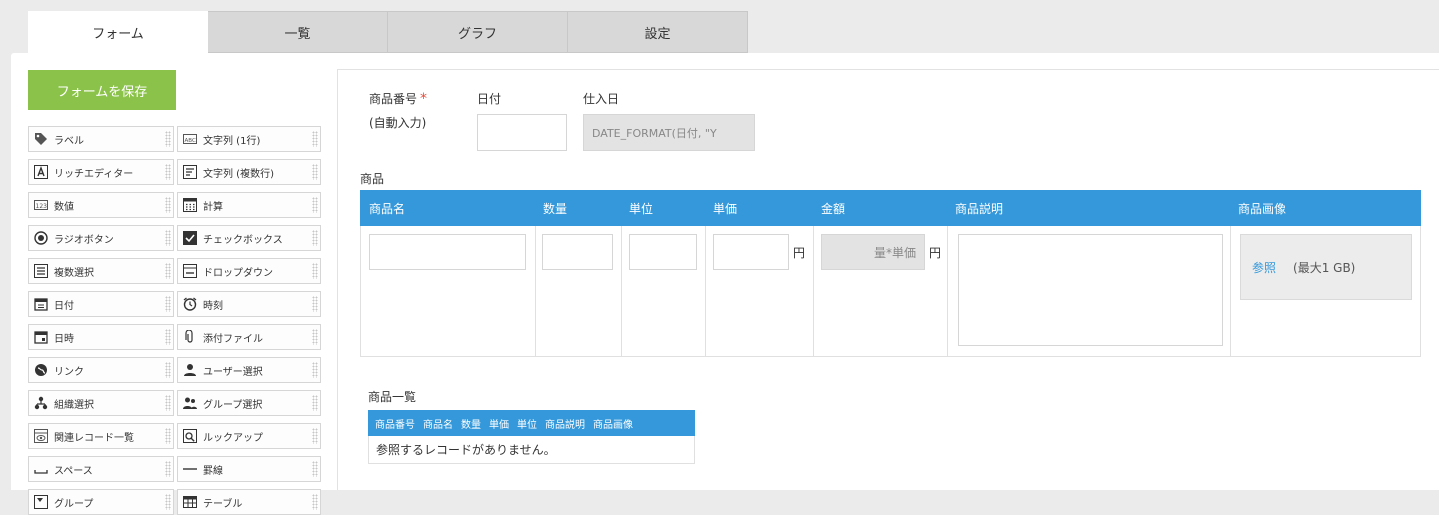 Image resolution: width=1439 pixels, height=515 pixels. What do you see at coordinates (94, 438) in the screenshot?
I see `part-label-text: 関連レコード一覧` at bounding box center [94, 438].